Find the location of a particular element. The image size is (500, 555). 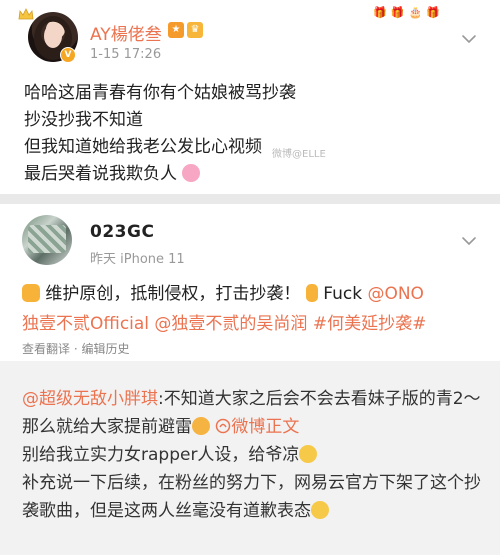

username: AY楊佬叁 is located at coordinates (126, 32).